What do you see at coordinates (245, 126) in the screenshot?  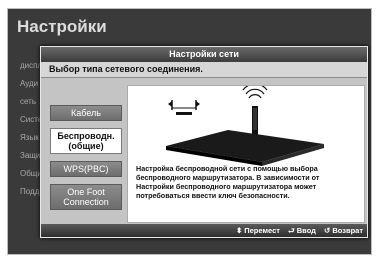 I see `wireless-illustration` at bounding box center [245, 126].